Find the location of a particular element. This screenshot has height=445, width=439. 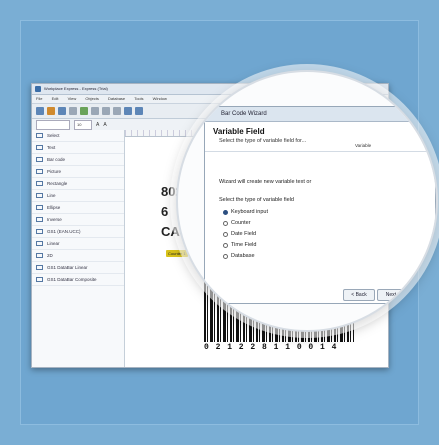

dialog-title: Bar Code Wizard is located at coordinates (320, 114).